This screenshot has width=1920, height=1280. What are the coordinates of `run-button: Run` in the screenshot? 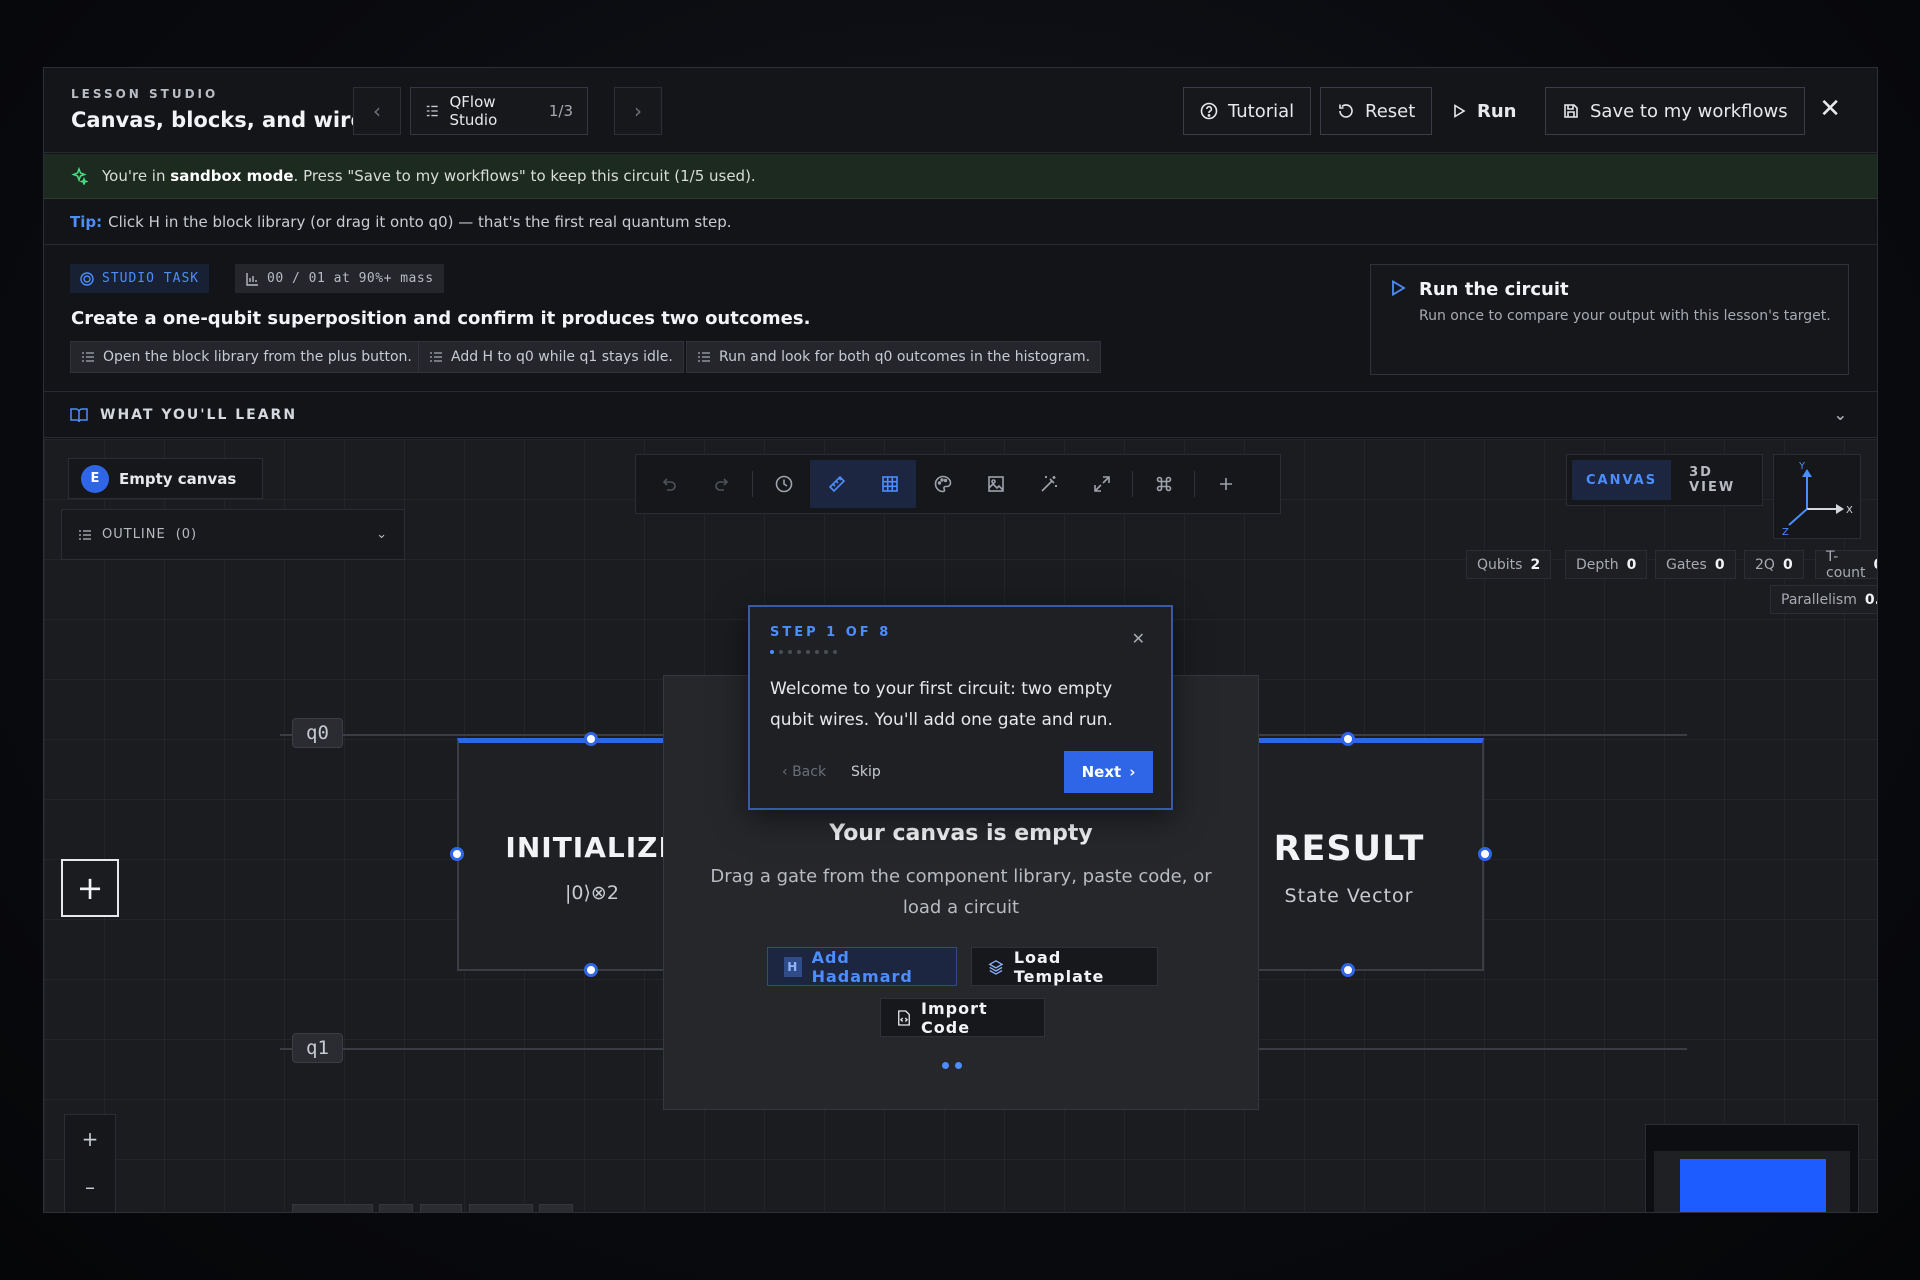 It's located at (1484, 111).